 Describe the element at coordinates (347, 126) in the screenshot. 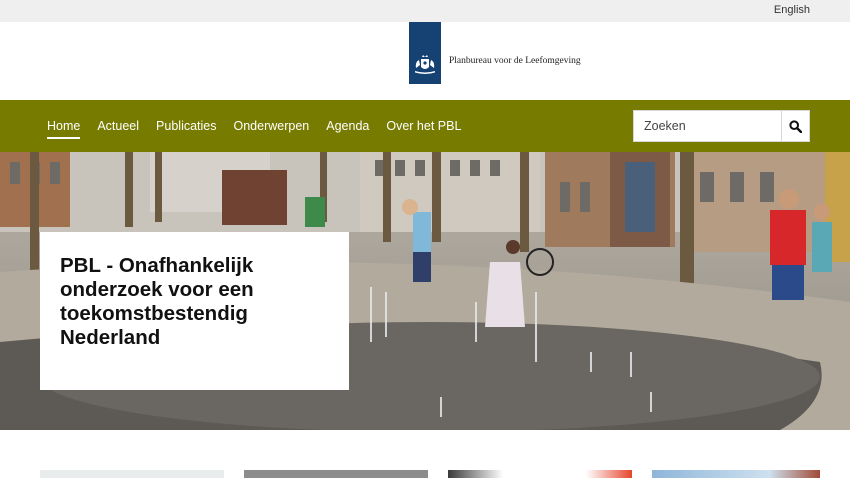

I see `nav-item-agenda: Agenda` at that location.